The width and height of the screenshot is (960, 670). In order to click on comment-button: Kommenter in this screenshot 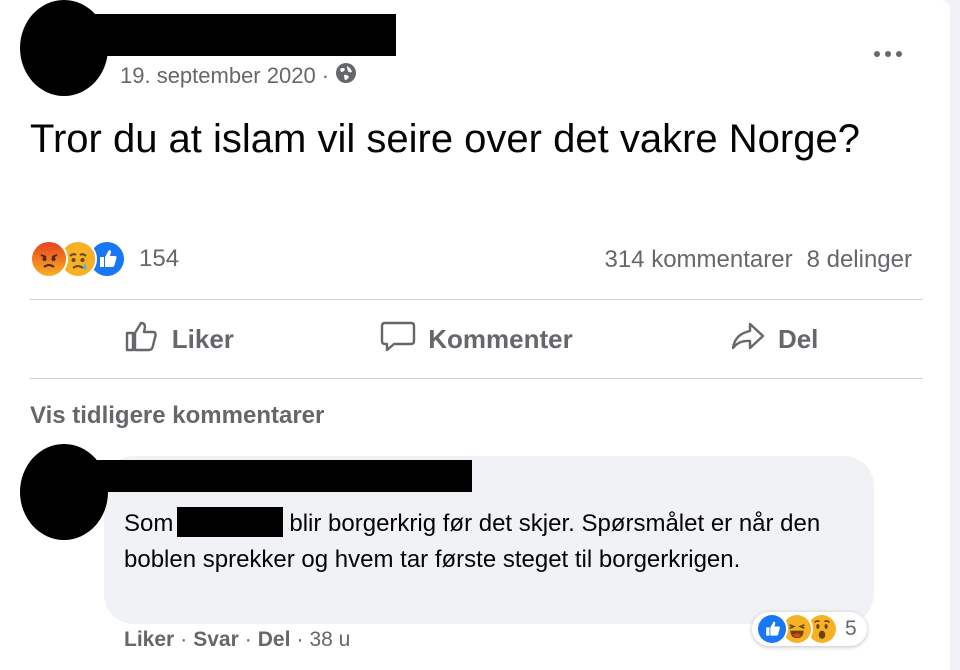, I will do `click(477, 339)`.